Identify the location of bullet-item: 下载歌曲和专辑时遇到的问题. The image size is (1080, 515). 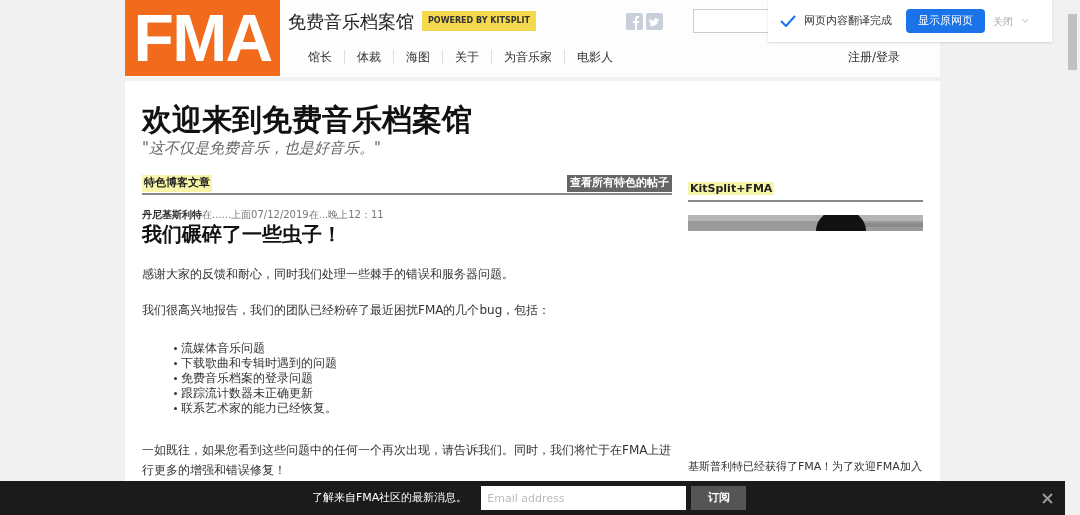
(259, 363).